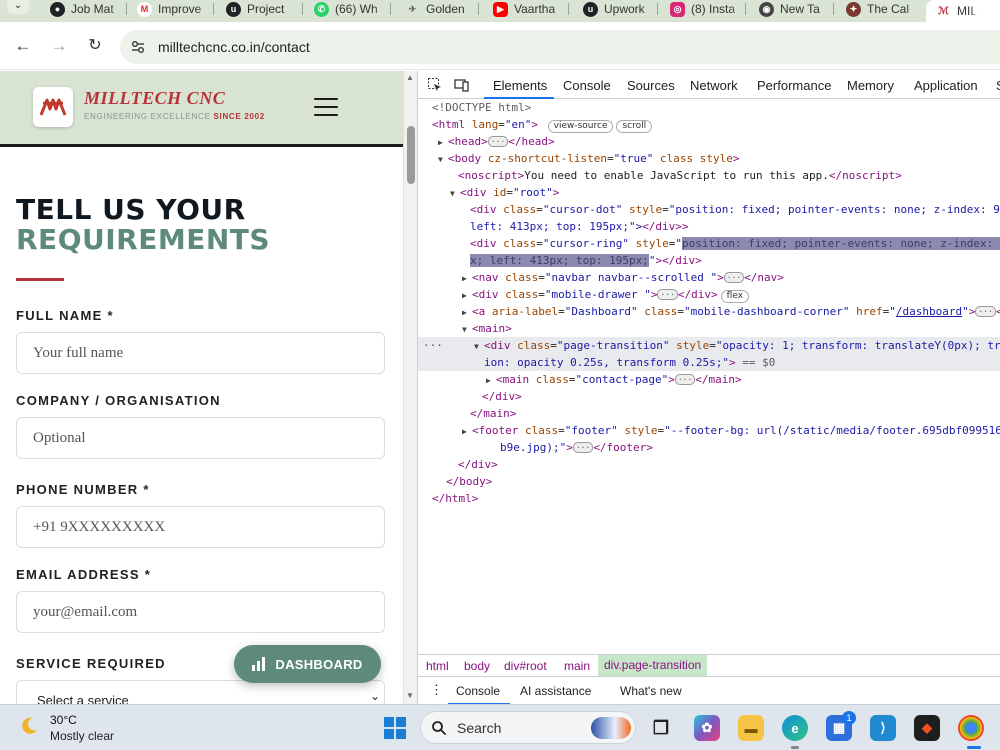  Describe the element at coordinates (59, 46) in the screenshot. I see `forward-arrow-icon: →` at that location.